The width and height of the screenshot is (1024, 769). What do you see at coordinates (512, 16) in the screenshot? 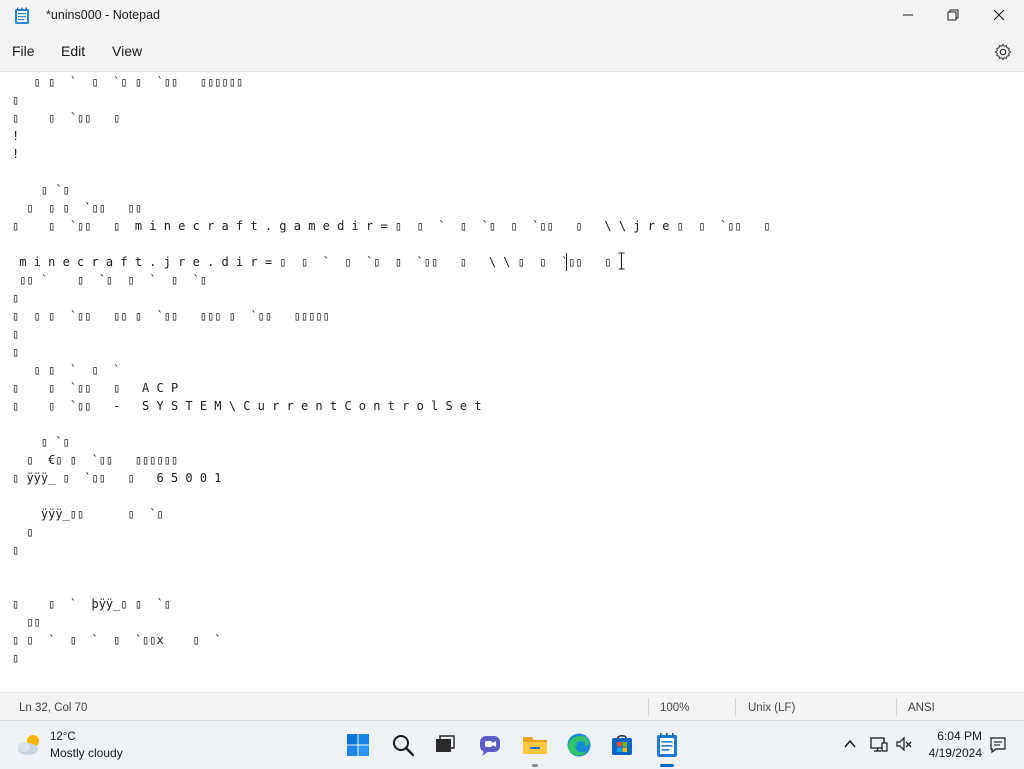
I see `title-bar: *unins000 - Notepad` at bounding box center [512, 16].